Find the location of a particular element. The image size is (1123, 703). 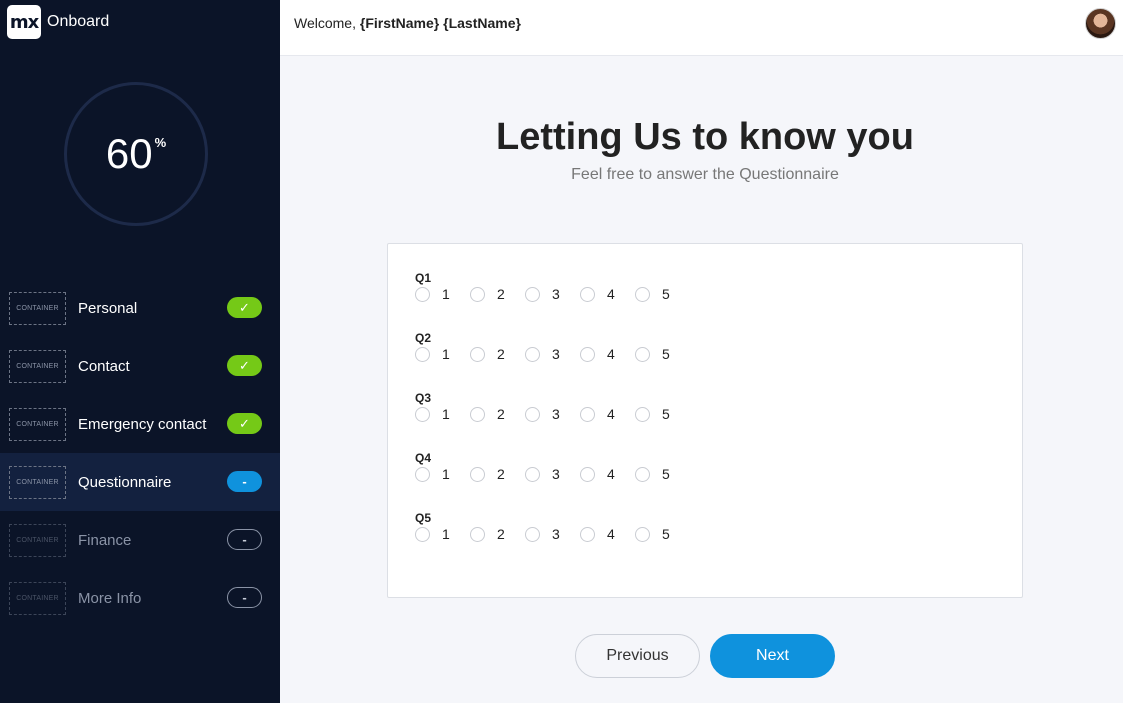

welcome-text: Welcome, is located at coordinates (325, 23).